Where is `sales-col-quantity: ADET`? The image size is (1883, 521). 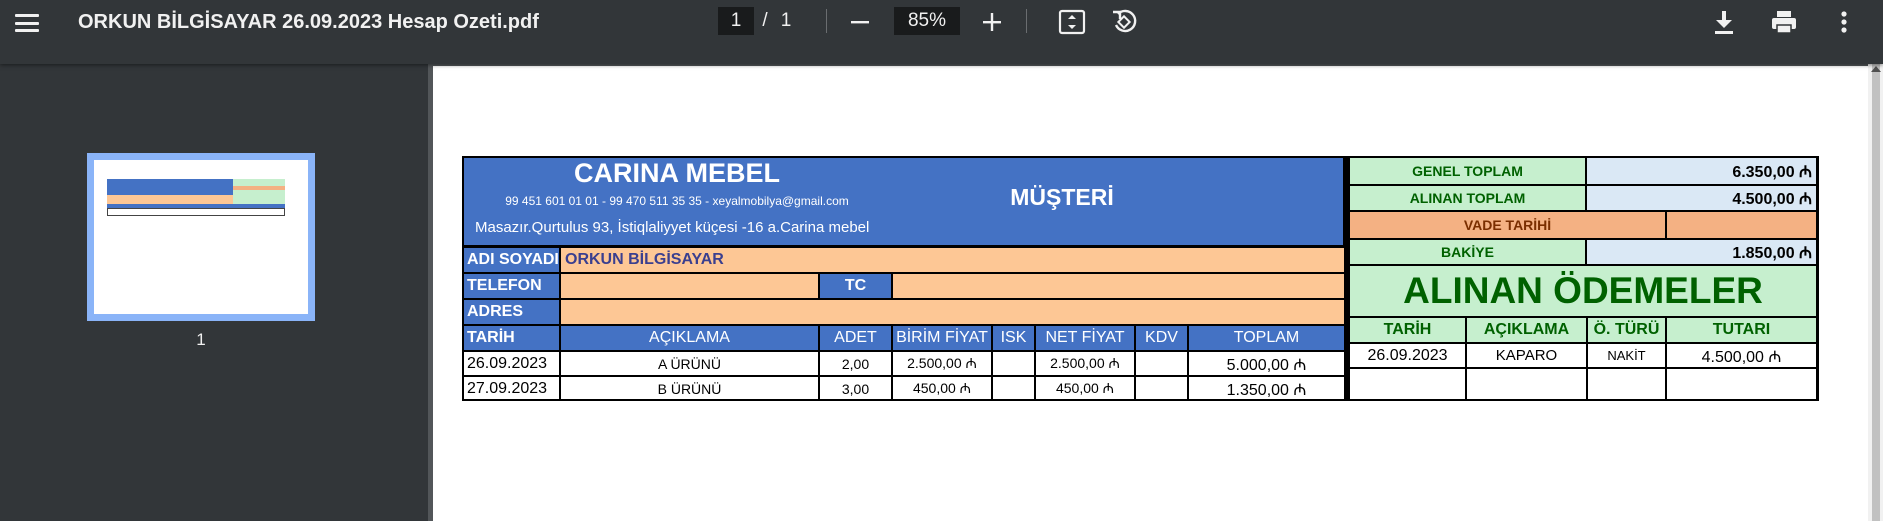
sales-col-quantity: ADET is located at coordinates (855, 338).